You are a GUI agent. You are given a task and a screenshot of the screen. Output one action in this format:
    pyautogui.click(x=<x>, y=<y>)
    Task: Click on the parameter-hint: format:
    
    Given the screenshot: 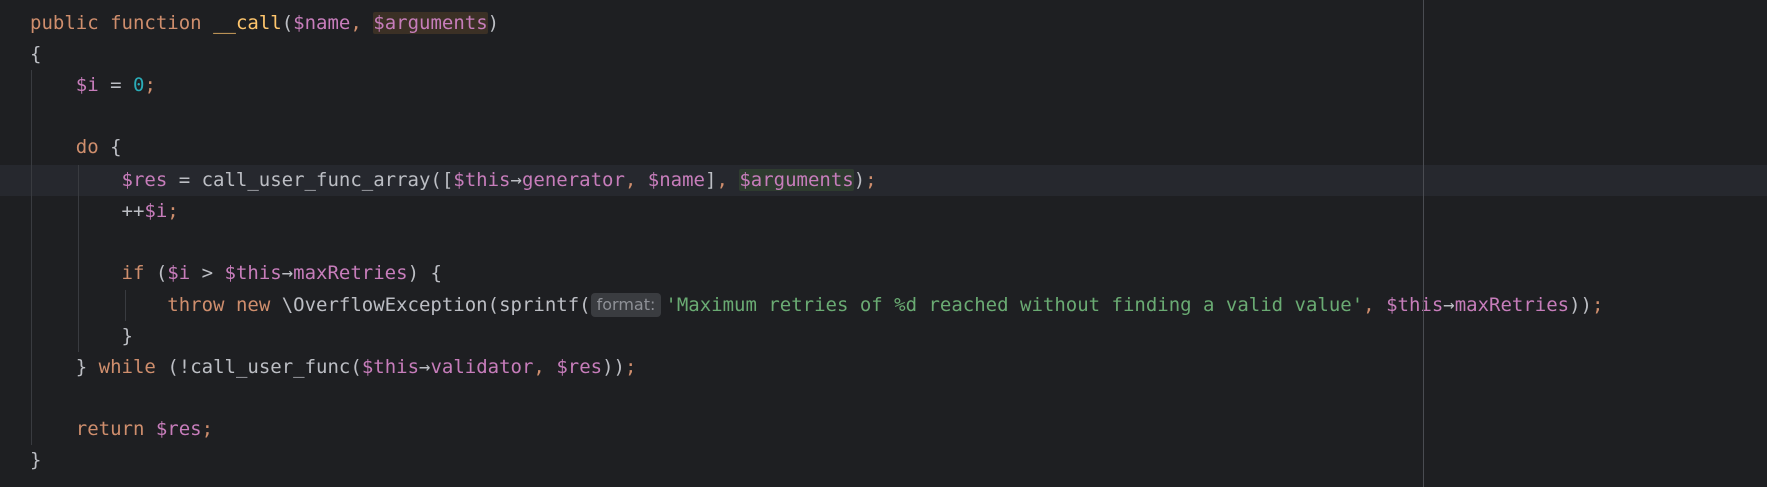 What is the action you would take?
    pyautogui.click(x=626, y=305)
    